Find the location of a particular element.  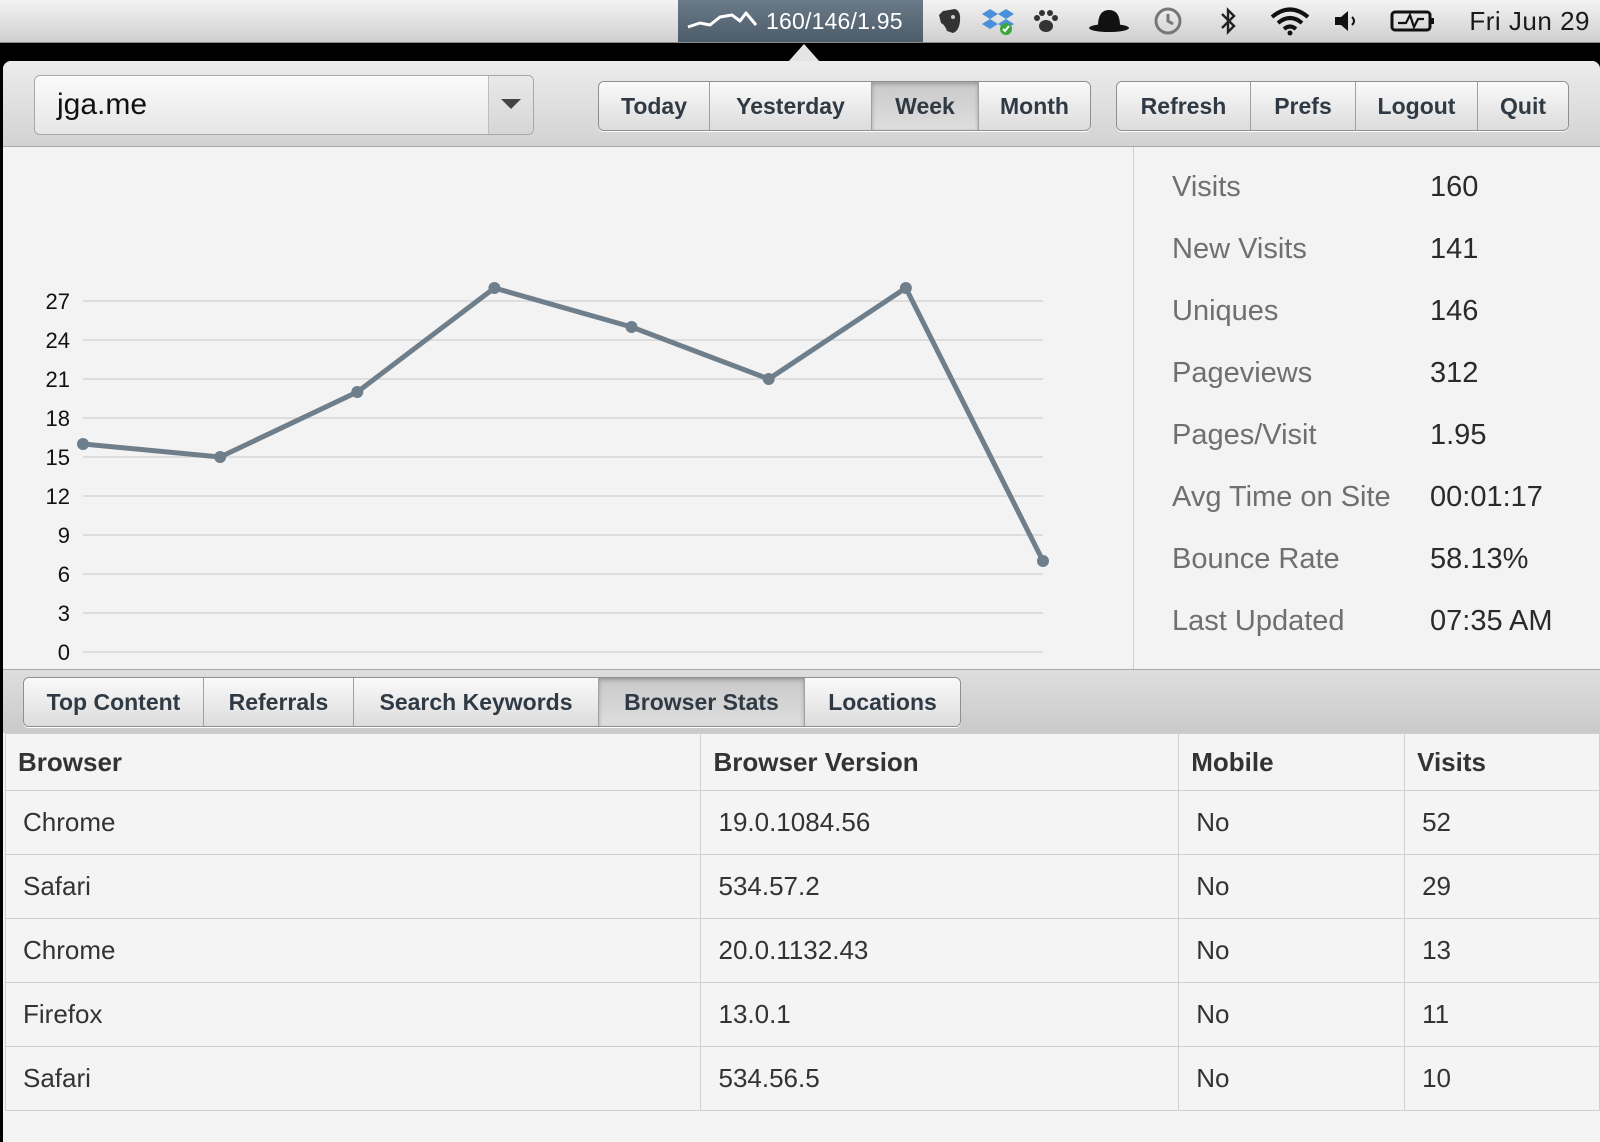

cell-browser-version: 534.57.2 is located at coordinates (940, 886).